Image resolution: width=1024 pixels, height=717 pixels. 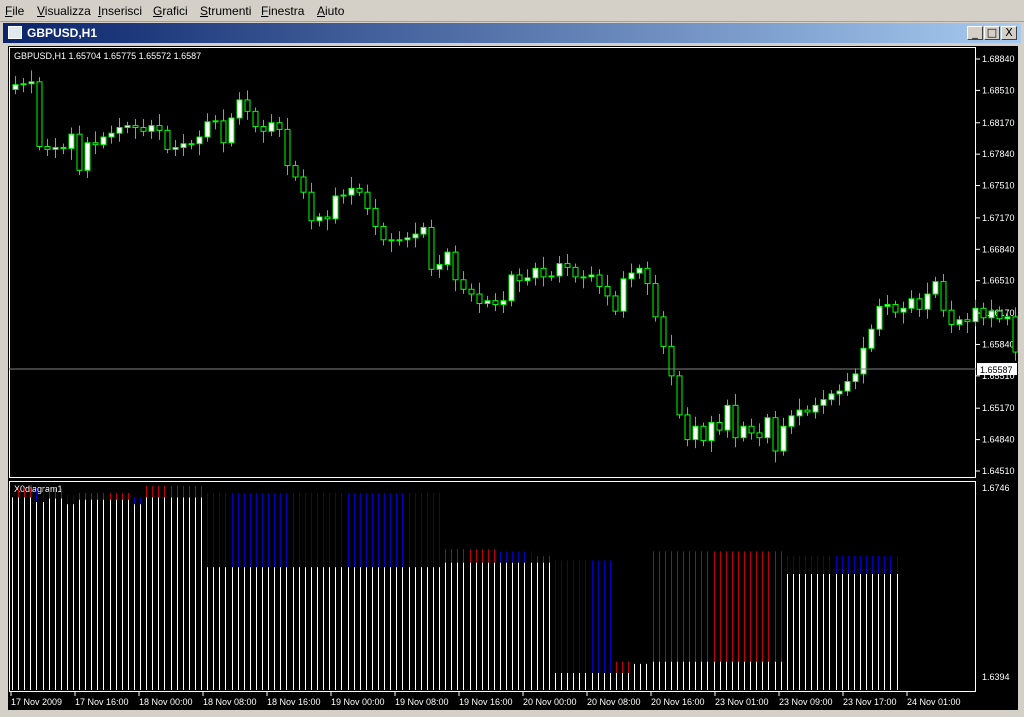 I want to click on menu-aiuto: Aiuto, so click(x=330, y=11).